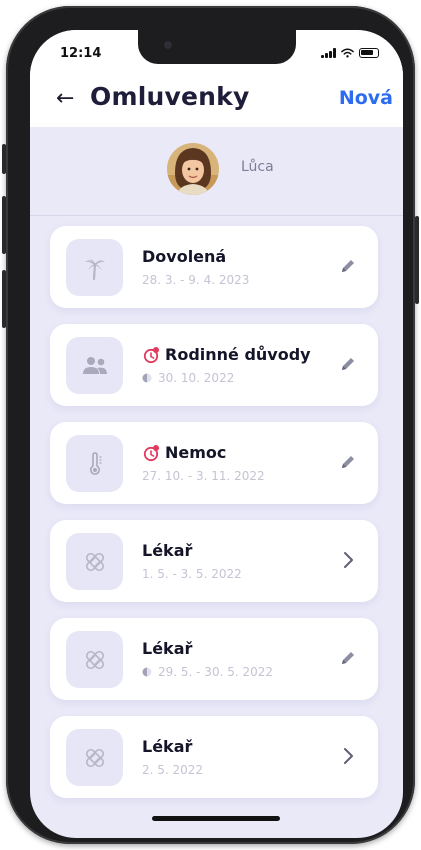  I want to click on palm-tree-icon, so click(94, 267).